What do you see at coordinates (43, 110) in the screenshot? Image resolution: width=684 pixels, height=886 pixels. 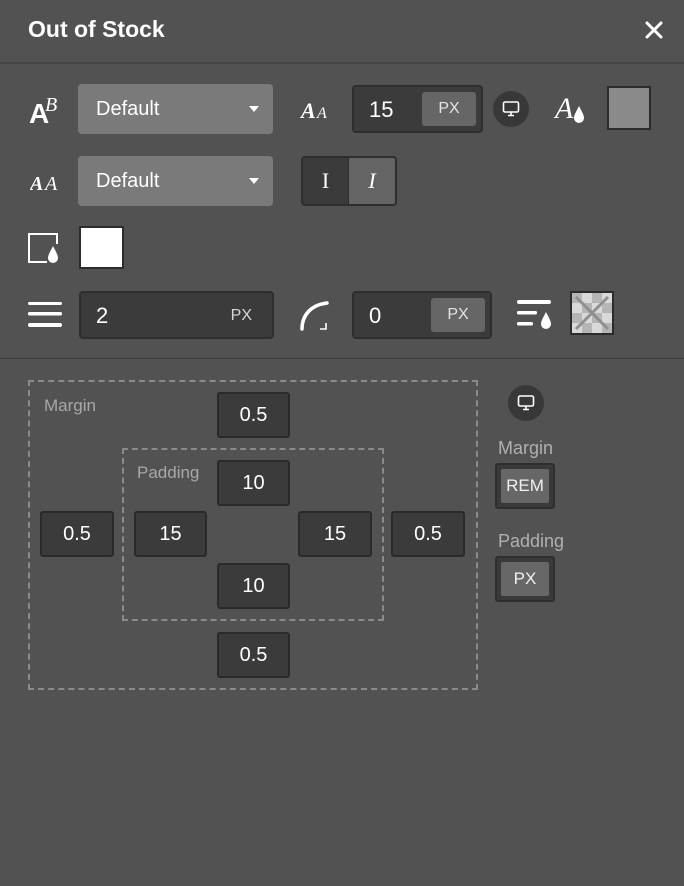 I see `font-family-icon: A B` at bounding box center [43, 110].